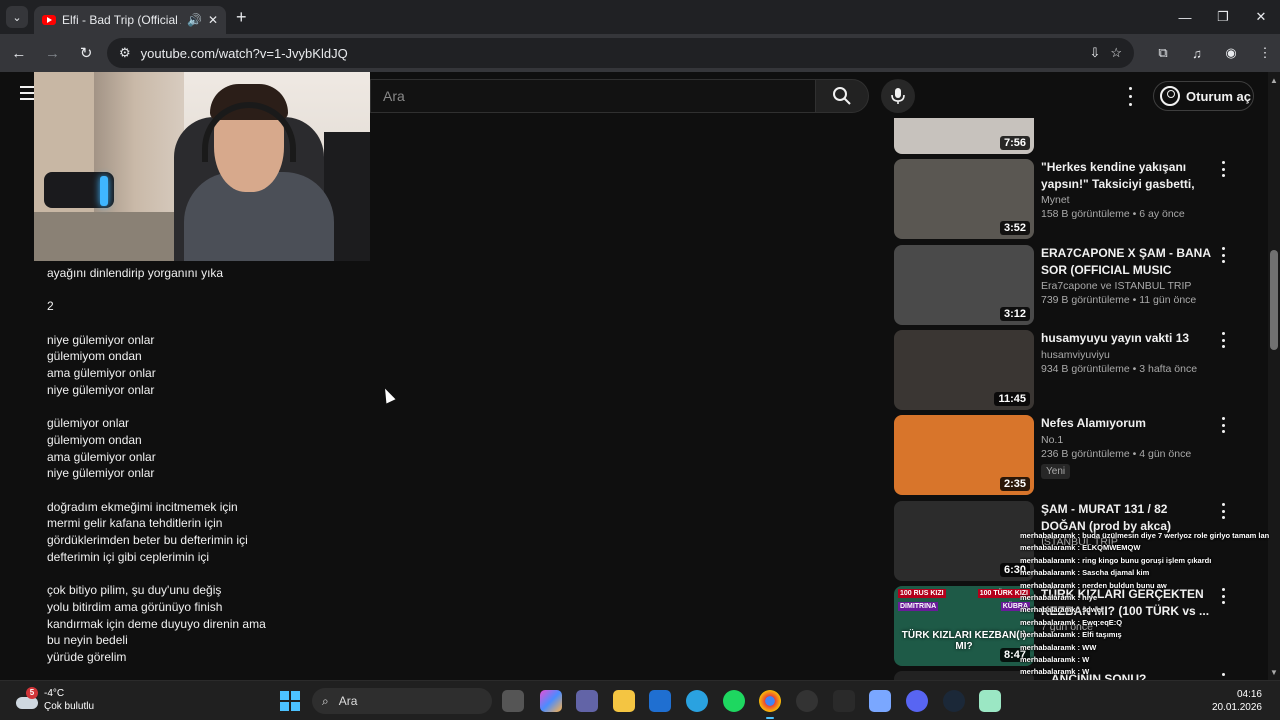  What do you see at coordinates (53, 53) in the screenshot?
I see `forward-arrow-icon: →` at bounding box center [53, 53].